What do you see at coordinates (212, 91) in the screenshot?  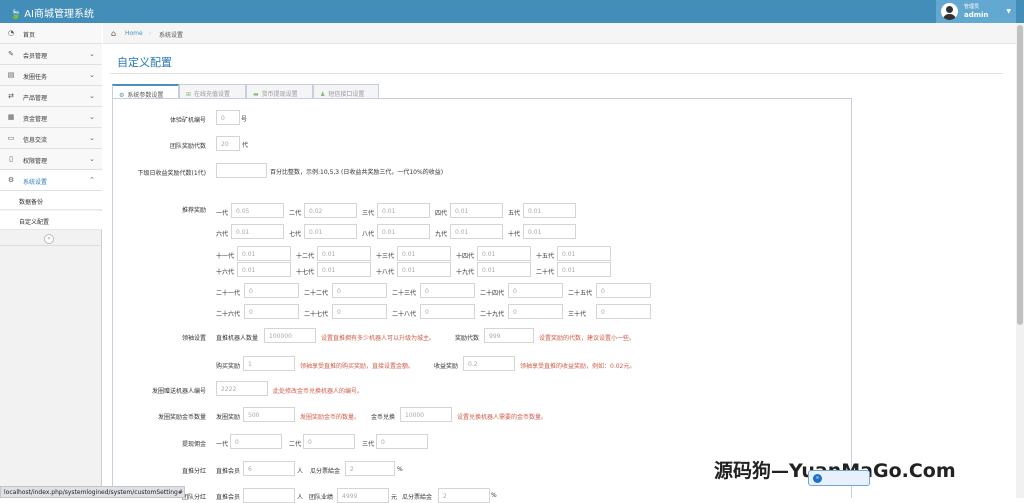 I see `tab-recharge: ⊞ 在线充值设置` at bounding box center [212, 91].